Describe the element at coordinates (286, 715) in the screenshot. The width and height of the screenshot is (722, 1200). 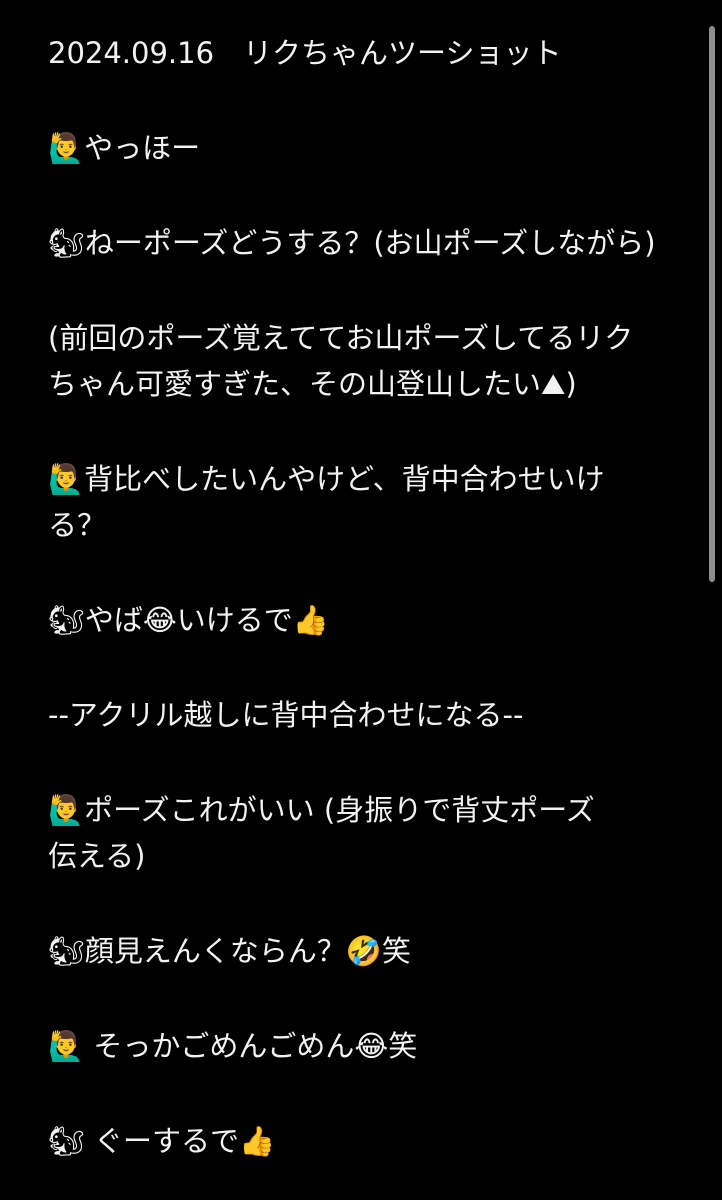
I see `note-line: --アクリル越しに背中合わせになる--` at that location.